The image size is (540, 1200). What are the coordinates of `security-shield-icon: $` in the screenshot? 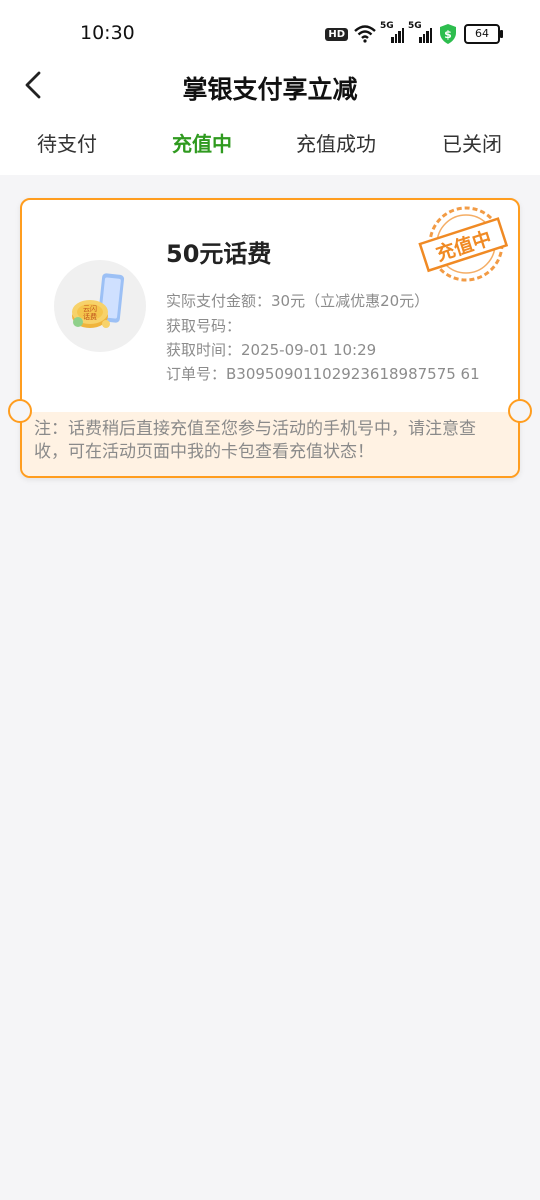 It's located at (448, 34).